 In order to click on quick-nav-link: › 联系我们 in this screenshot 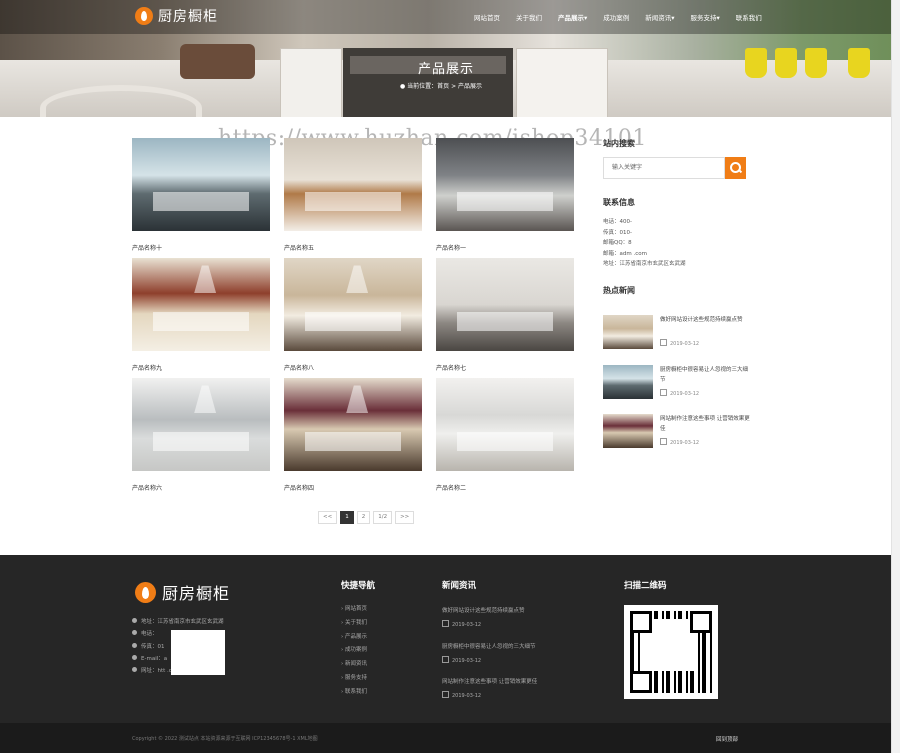, I will do `click(354, 693)`.